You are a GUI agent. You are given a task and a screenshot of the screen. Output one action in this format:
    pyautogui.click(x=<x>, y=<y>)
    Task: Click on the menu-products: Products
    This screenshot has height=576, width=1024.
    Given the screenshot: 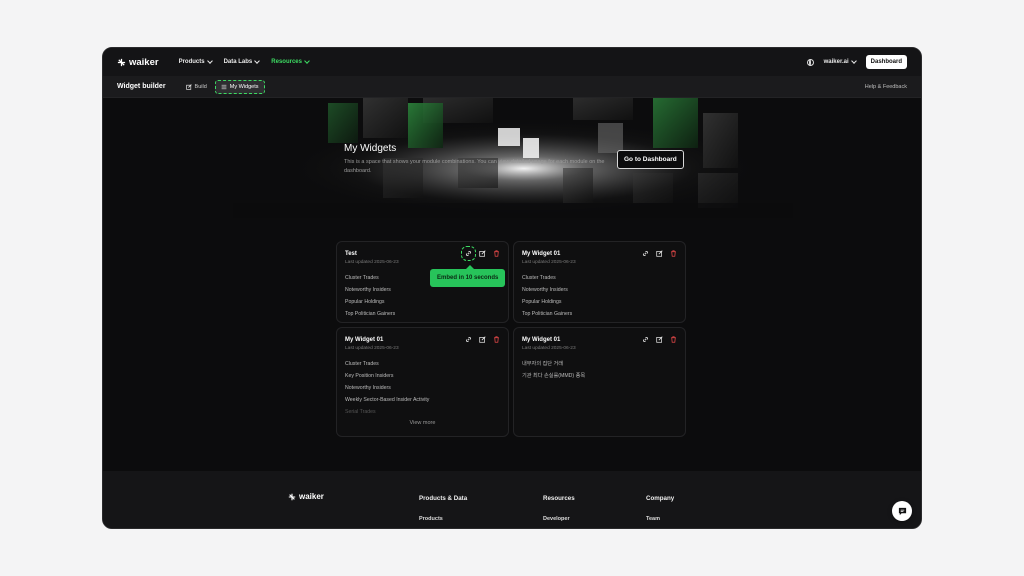 What is the action you would take?
    pyautogui.click(x=196, y=61)
    